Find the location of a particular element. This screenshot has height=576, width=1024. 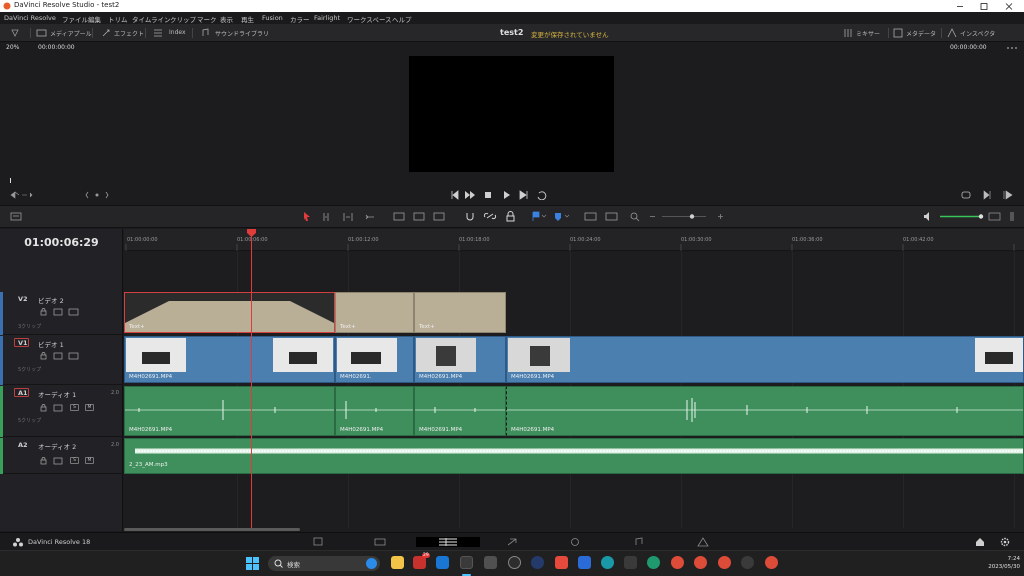

playback-controls is located at coordinates (502, 195).